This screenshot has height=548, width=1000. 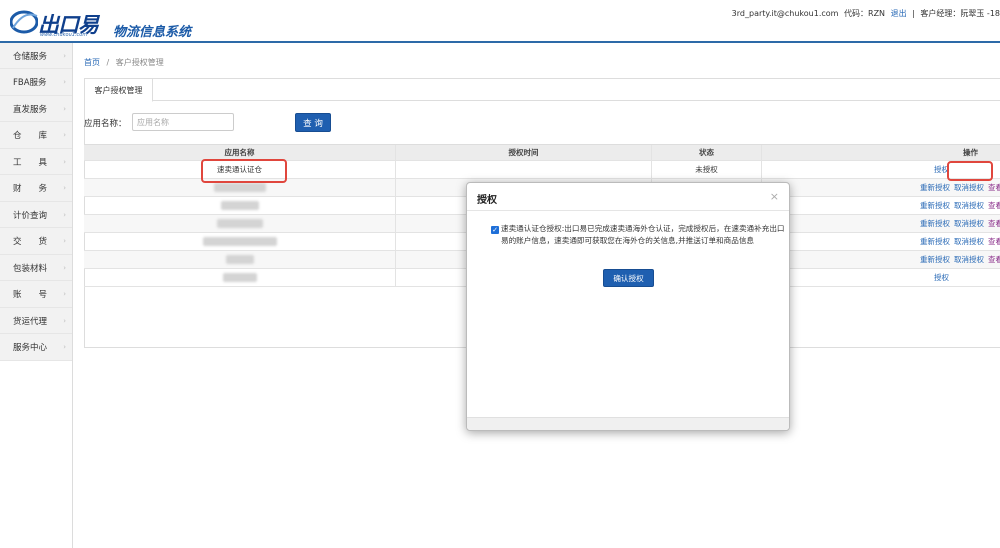 I want to click on sidebar-item-delivery: 交 货 ›, so click(x=36, y=242).